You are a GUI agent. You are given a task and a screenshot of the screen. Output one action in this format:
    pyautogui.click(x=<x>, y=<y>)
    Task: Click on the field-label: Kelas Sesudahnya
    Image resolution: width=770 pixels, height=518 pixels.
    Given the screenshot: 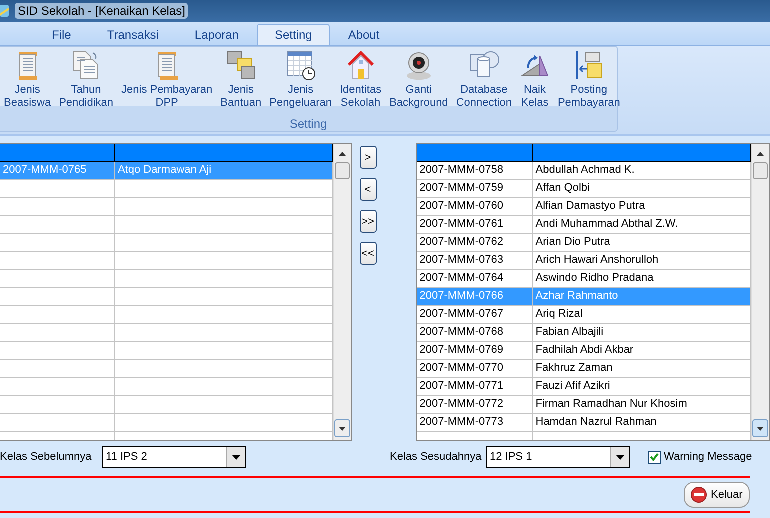 What is the action you would take?
    pyautogui.click(x=436, y=457)
    